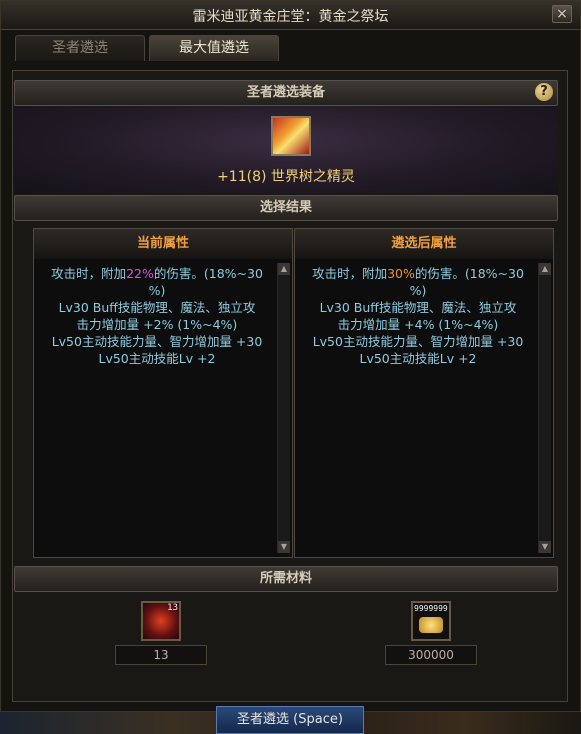 This screenshot has width=581, height=734. I want to click on title-bar: 雷米迪亚黄金庄堂：黄金之祭坛 ×, so click(290, 15).